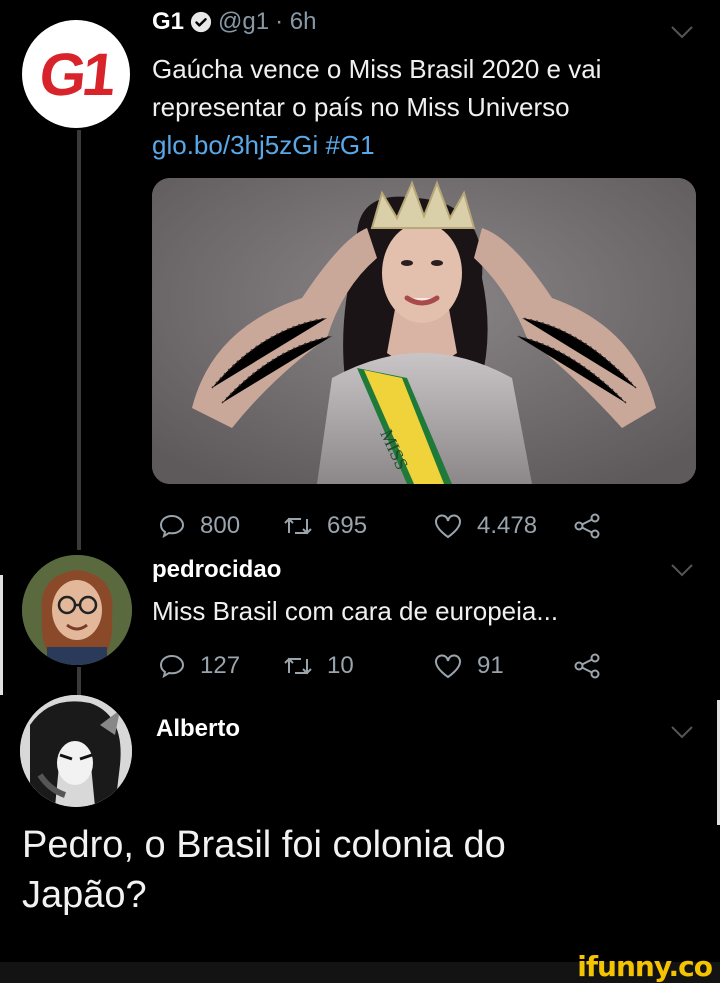 Image resolution: width=720 pixels, height=983 pixels. I want to click on like-count: 4.478, so click(507, 525).